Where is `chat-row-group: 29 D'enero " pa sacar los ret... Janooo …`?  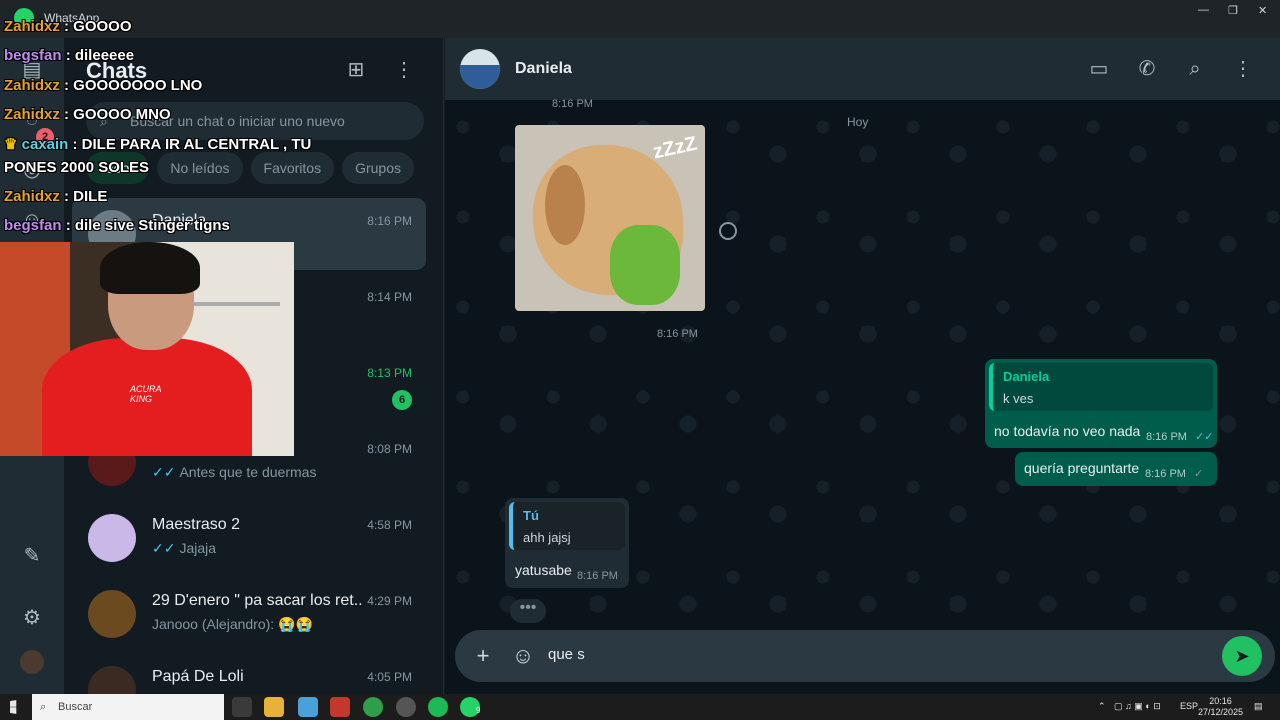
chat-row-group: 29 D'enero " pa sacar los ret... Janooo … is located at coordinates (249, 614).